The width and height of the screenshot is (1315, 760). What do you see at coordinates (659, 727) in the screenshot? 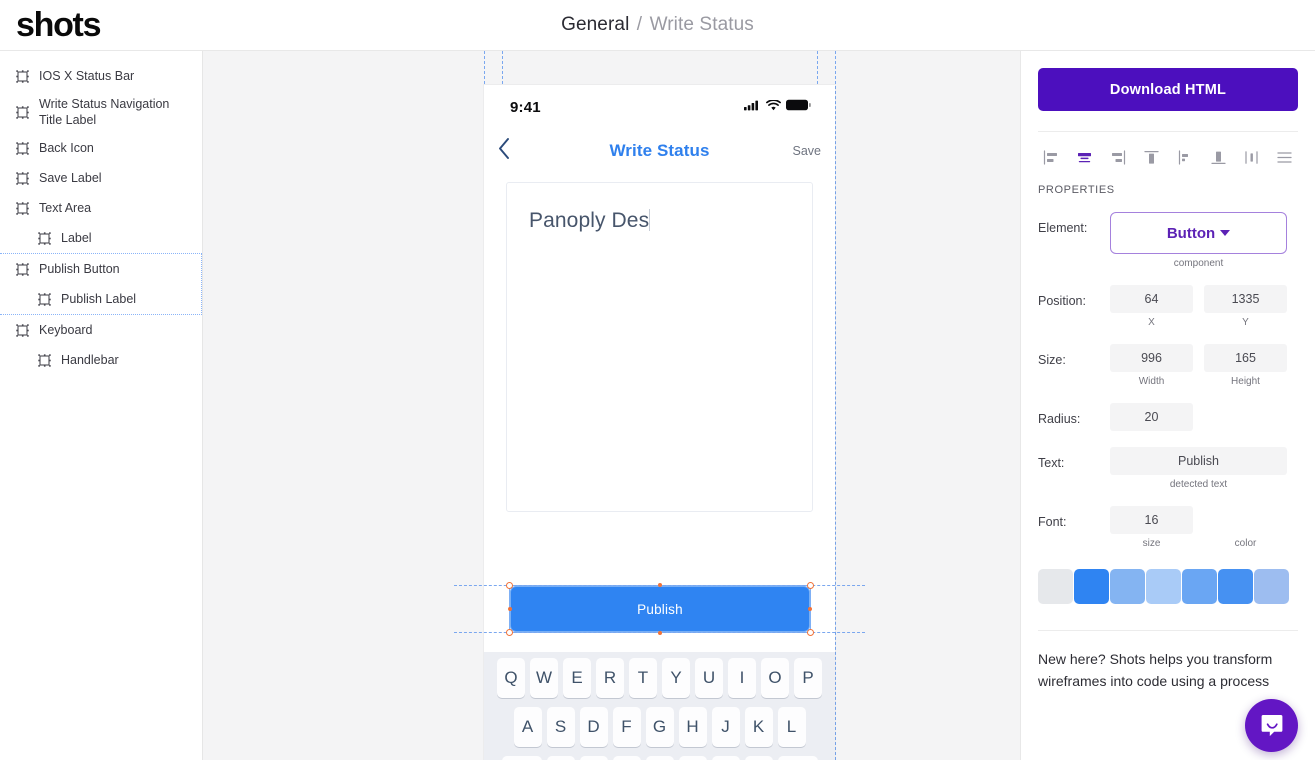
I see `key-g: G` at bounding box center [659, 727].